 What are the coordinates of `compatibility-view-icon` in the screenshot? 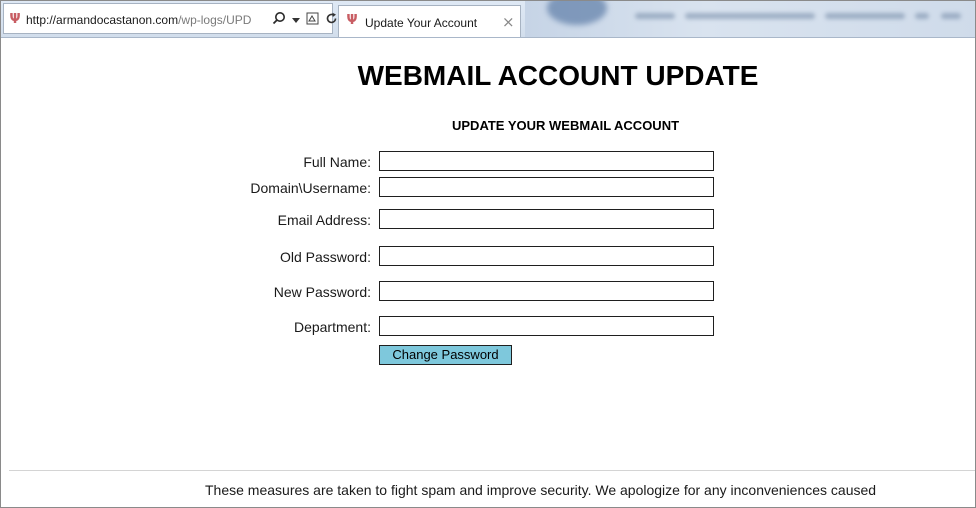 It's located at (312, 20).